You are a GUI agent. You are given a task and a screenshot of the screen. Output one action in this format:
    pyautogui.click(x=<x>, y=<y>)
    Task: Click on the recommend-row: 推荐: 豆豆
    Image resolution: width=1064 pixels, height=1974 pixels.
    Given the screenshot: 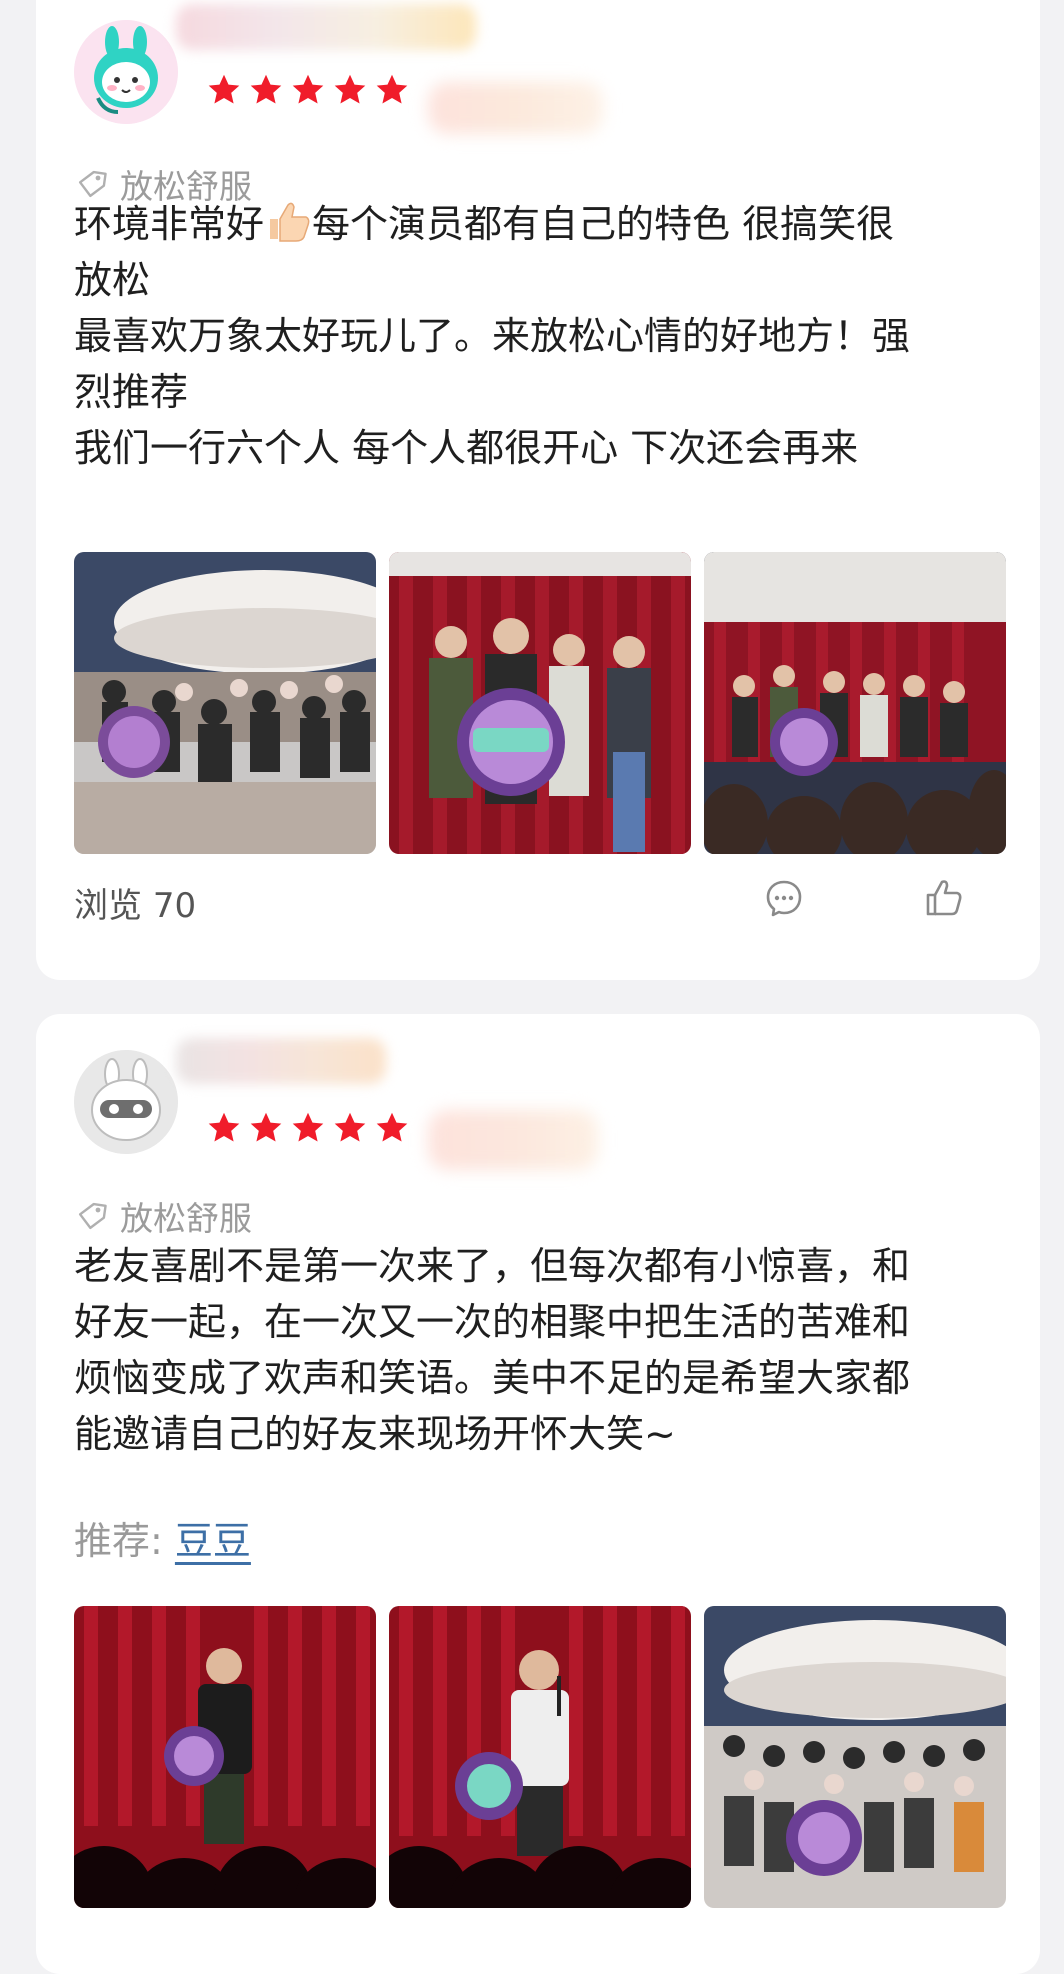 What is the action you would take?
    pyautogui.click(x=162, y=1537)
    